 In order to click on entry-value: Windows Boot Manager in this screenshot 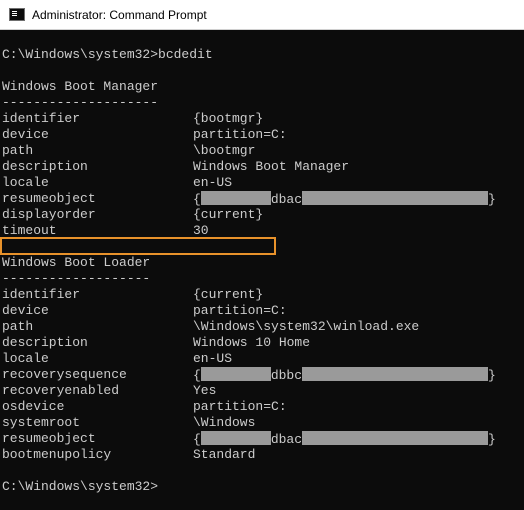, I will do `click(271, 166)`.